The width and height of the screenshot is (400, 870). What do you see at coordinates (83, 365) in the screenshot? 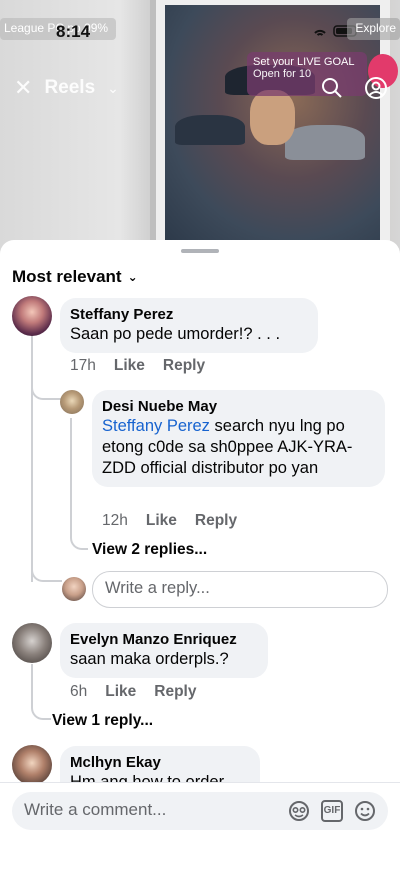
I see `comment-time: 17h` at bounding box center [83, 365].